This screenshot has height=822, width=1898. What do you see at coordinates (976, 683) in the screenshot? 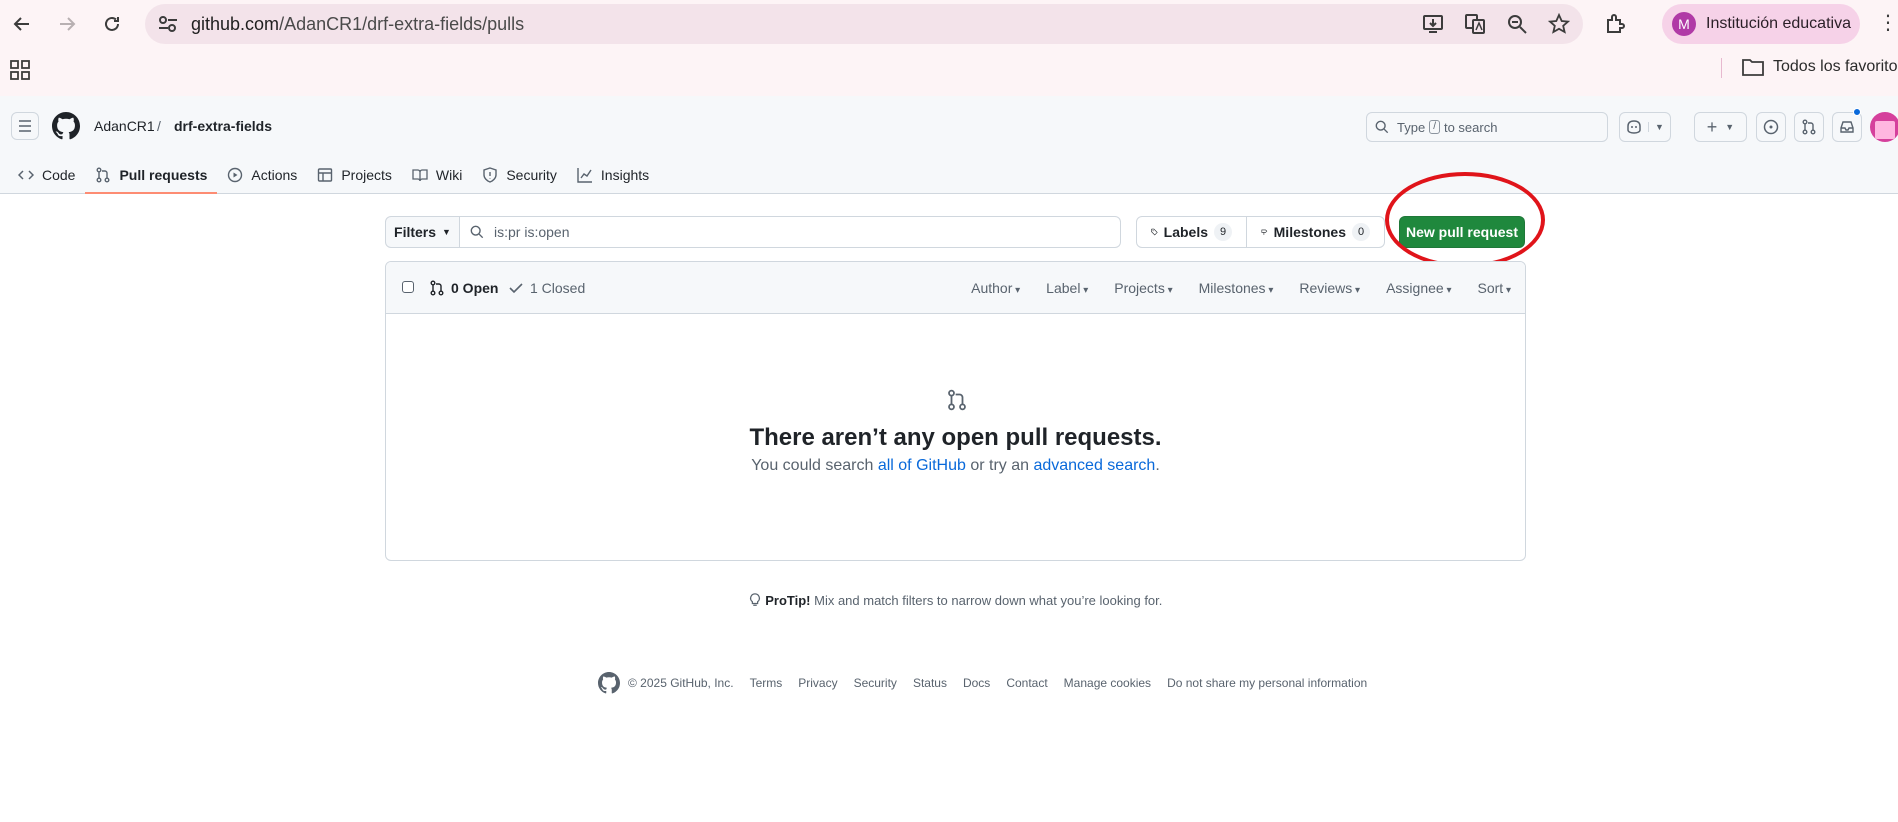
I see `footer-link-docs: Docs` at bounding box center [976, 683].